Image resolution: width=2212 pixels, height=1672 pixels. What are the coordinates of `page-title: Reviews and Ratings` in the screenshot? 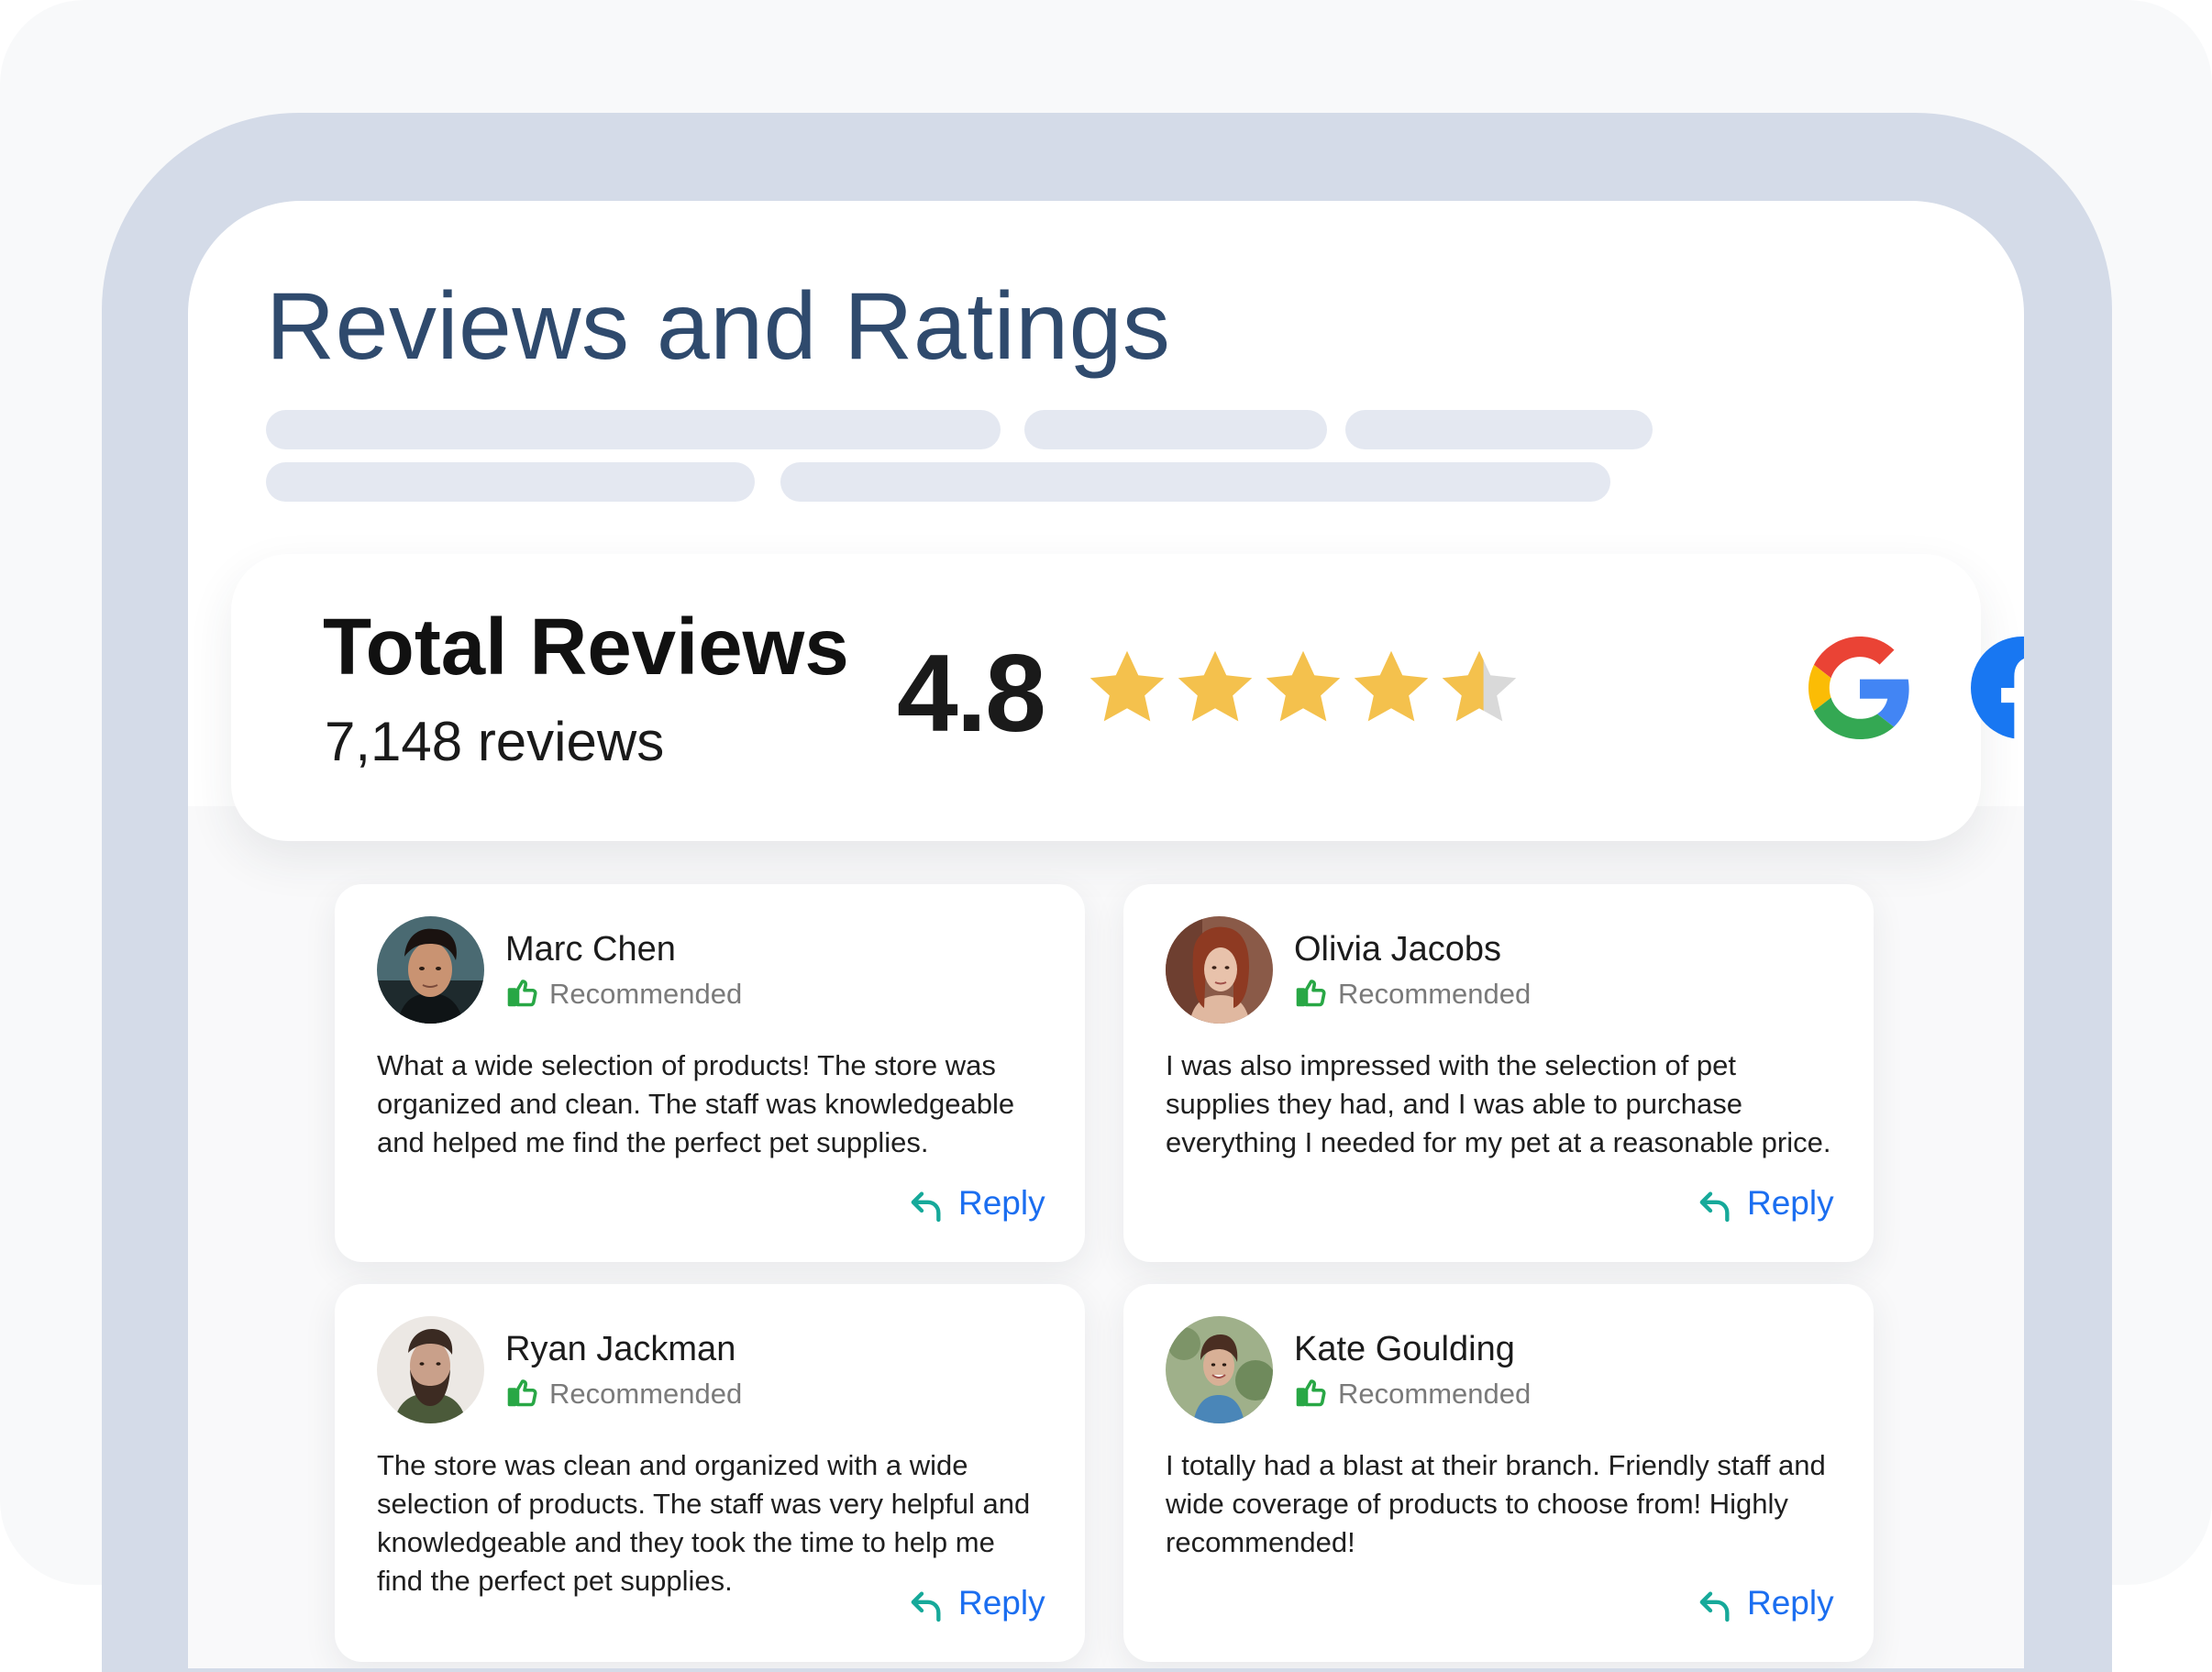 It's located at (719, 326).